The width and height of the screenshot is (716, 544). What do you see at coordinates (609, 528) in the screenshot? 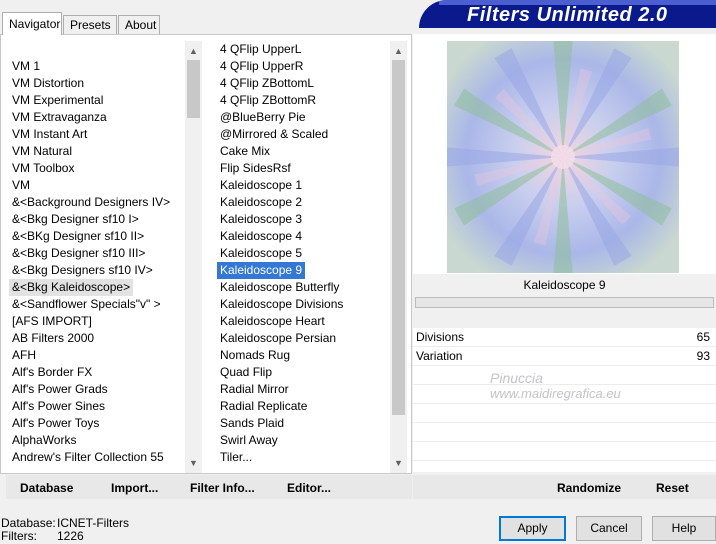
I see `cancel-button: Cancel` at bounding box center [609, 528].